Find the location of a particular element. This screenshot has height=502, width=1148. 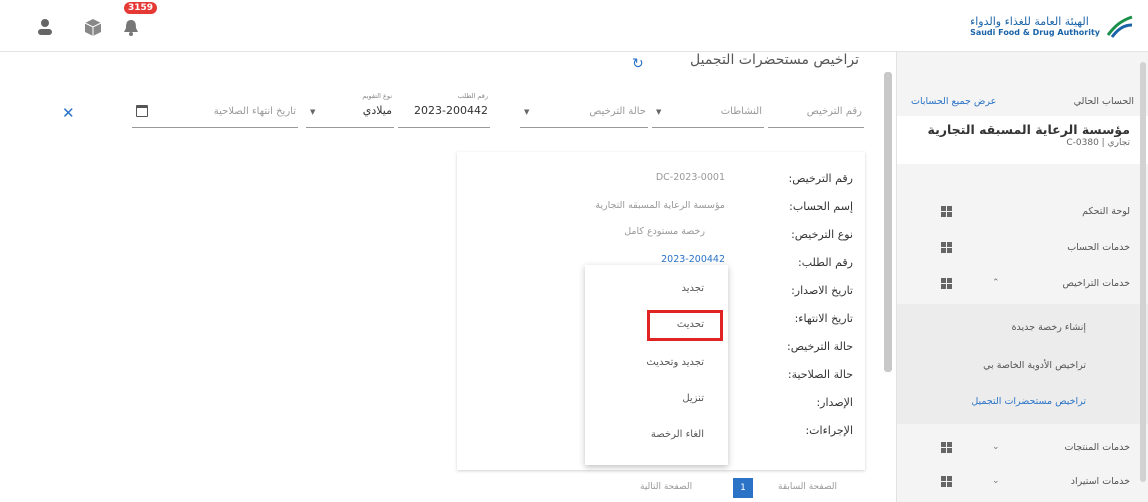

sidebar-item-dashboard: لوحة التحكم is located at coordinates (1022, 211).